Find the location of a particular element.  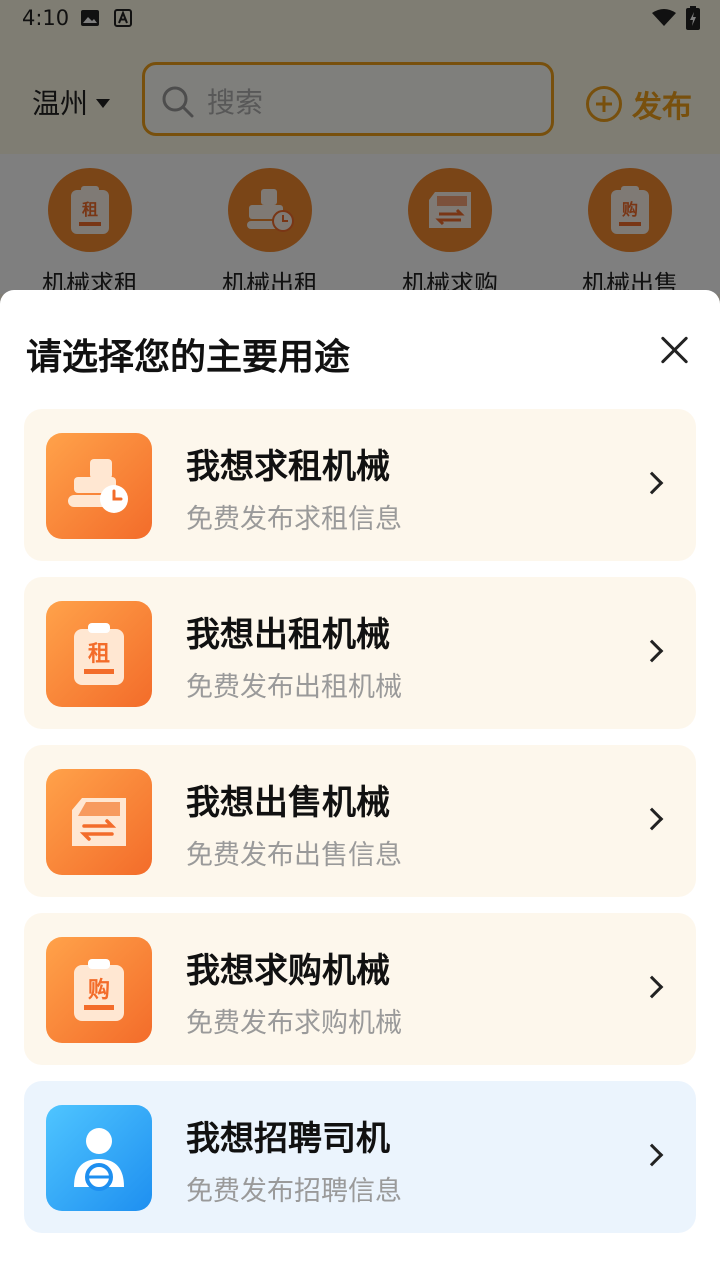

option-rent-out: 租 我想出租机械 免费发布出租机械 is located at coordinates (360, 653).